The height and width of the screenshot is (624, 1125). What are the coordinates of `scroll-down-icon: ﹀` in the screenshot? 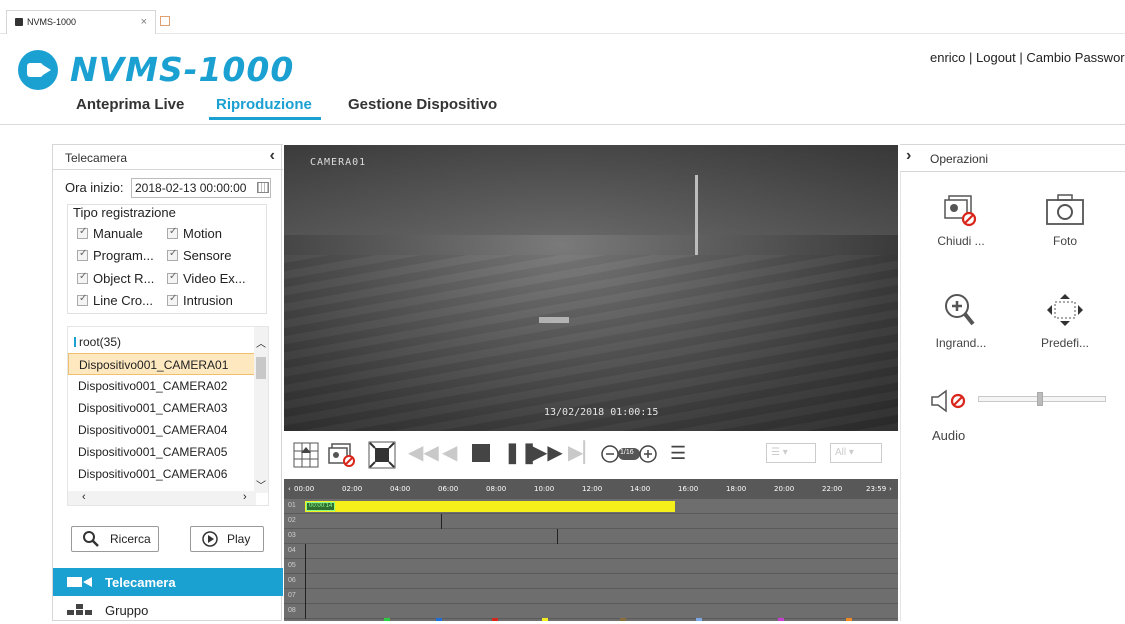 It's located at (261, 484).